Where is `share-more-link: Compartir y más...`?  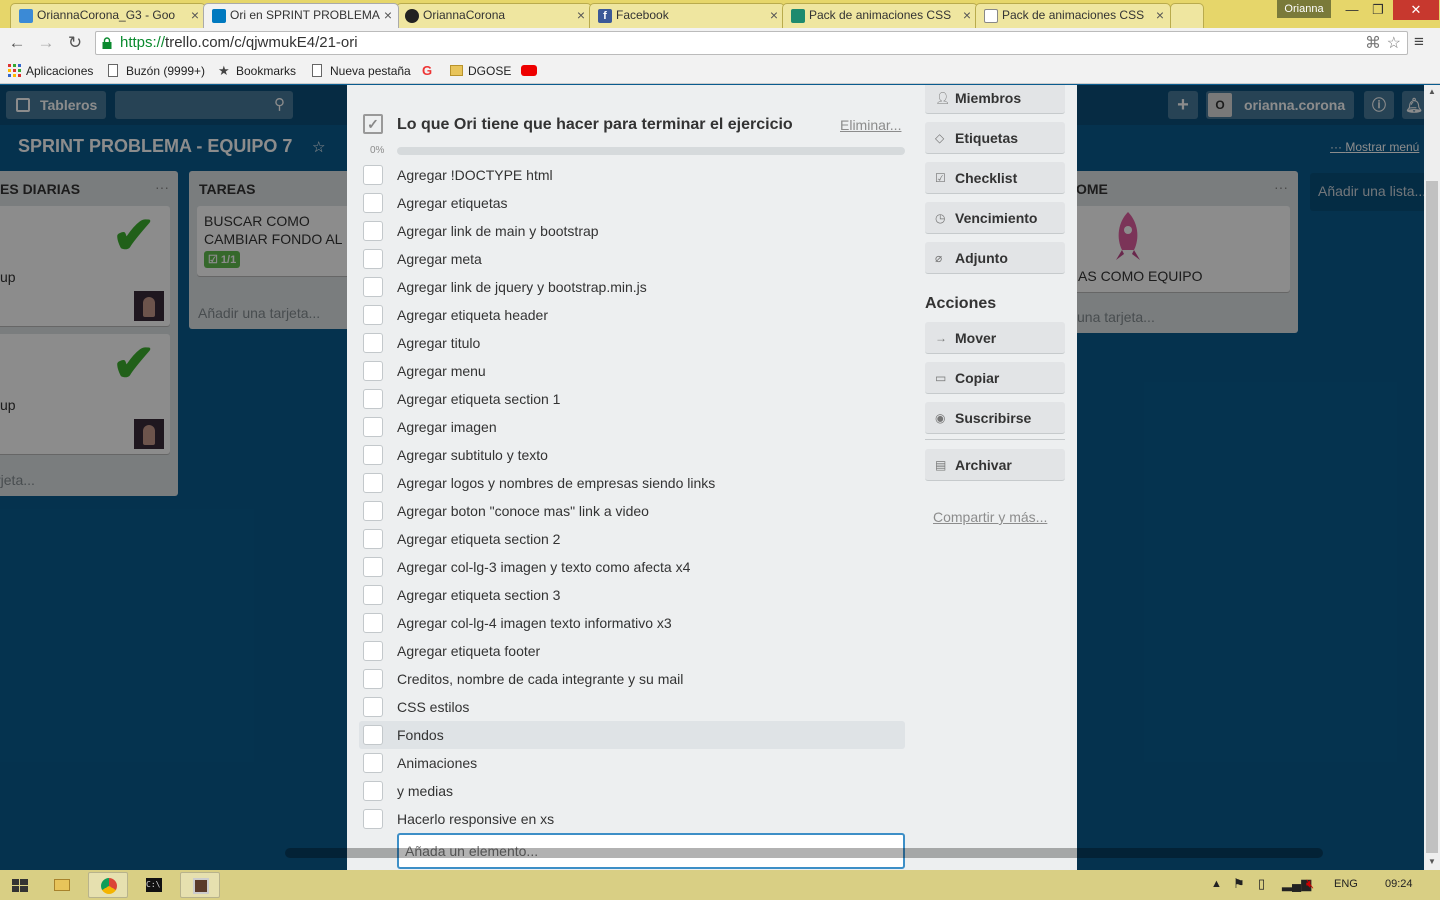
share-more-link: Compartir y más... is located at coordinates (990, 517).